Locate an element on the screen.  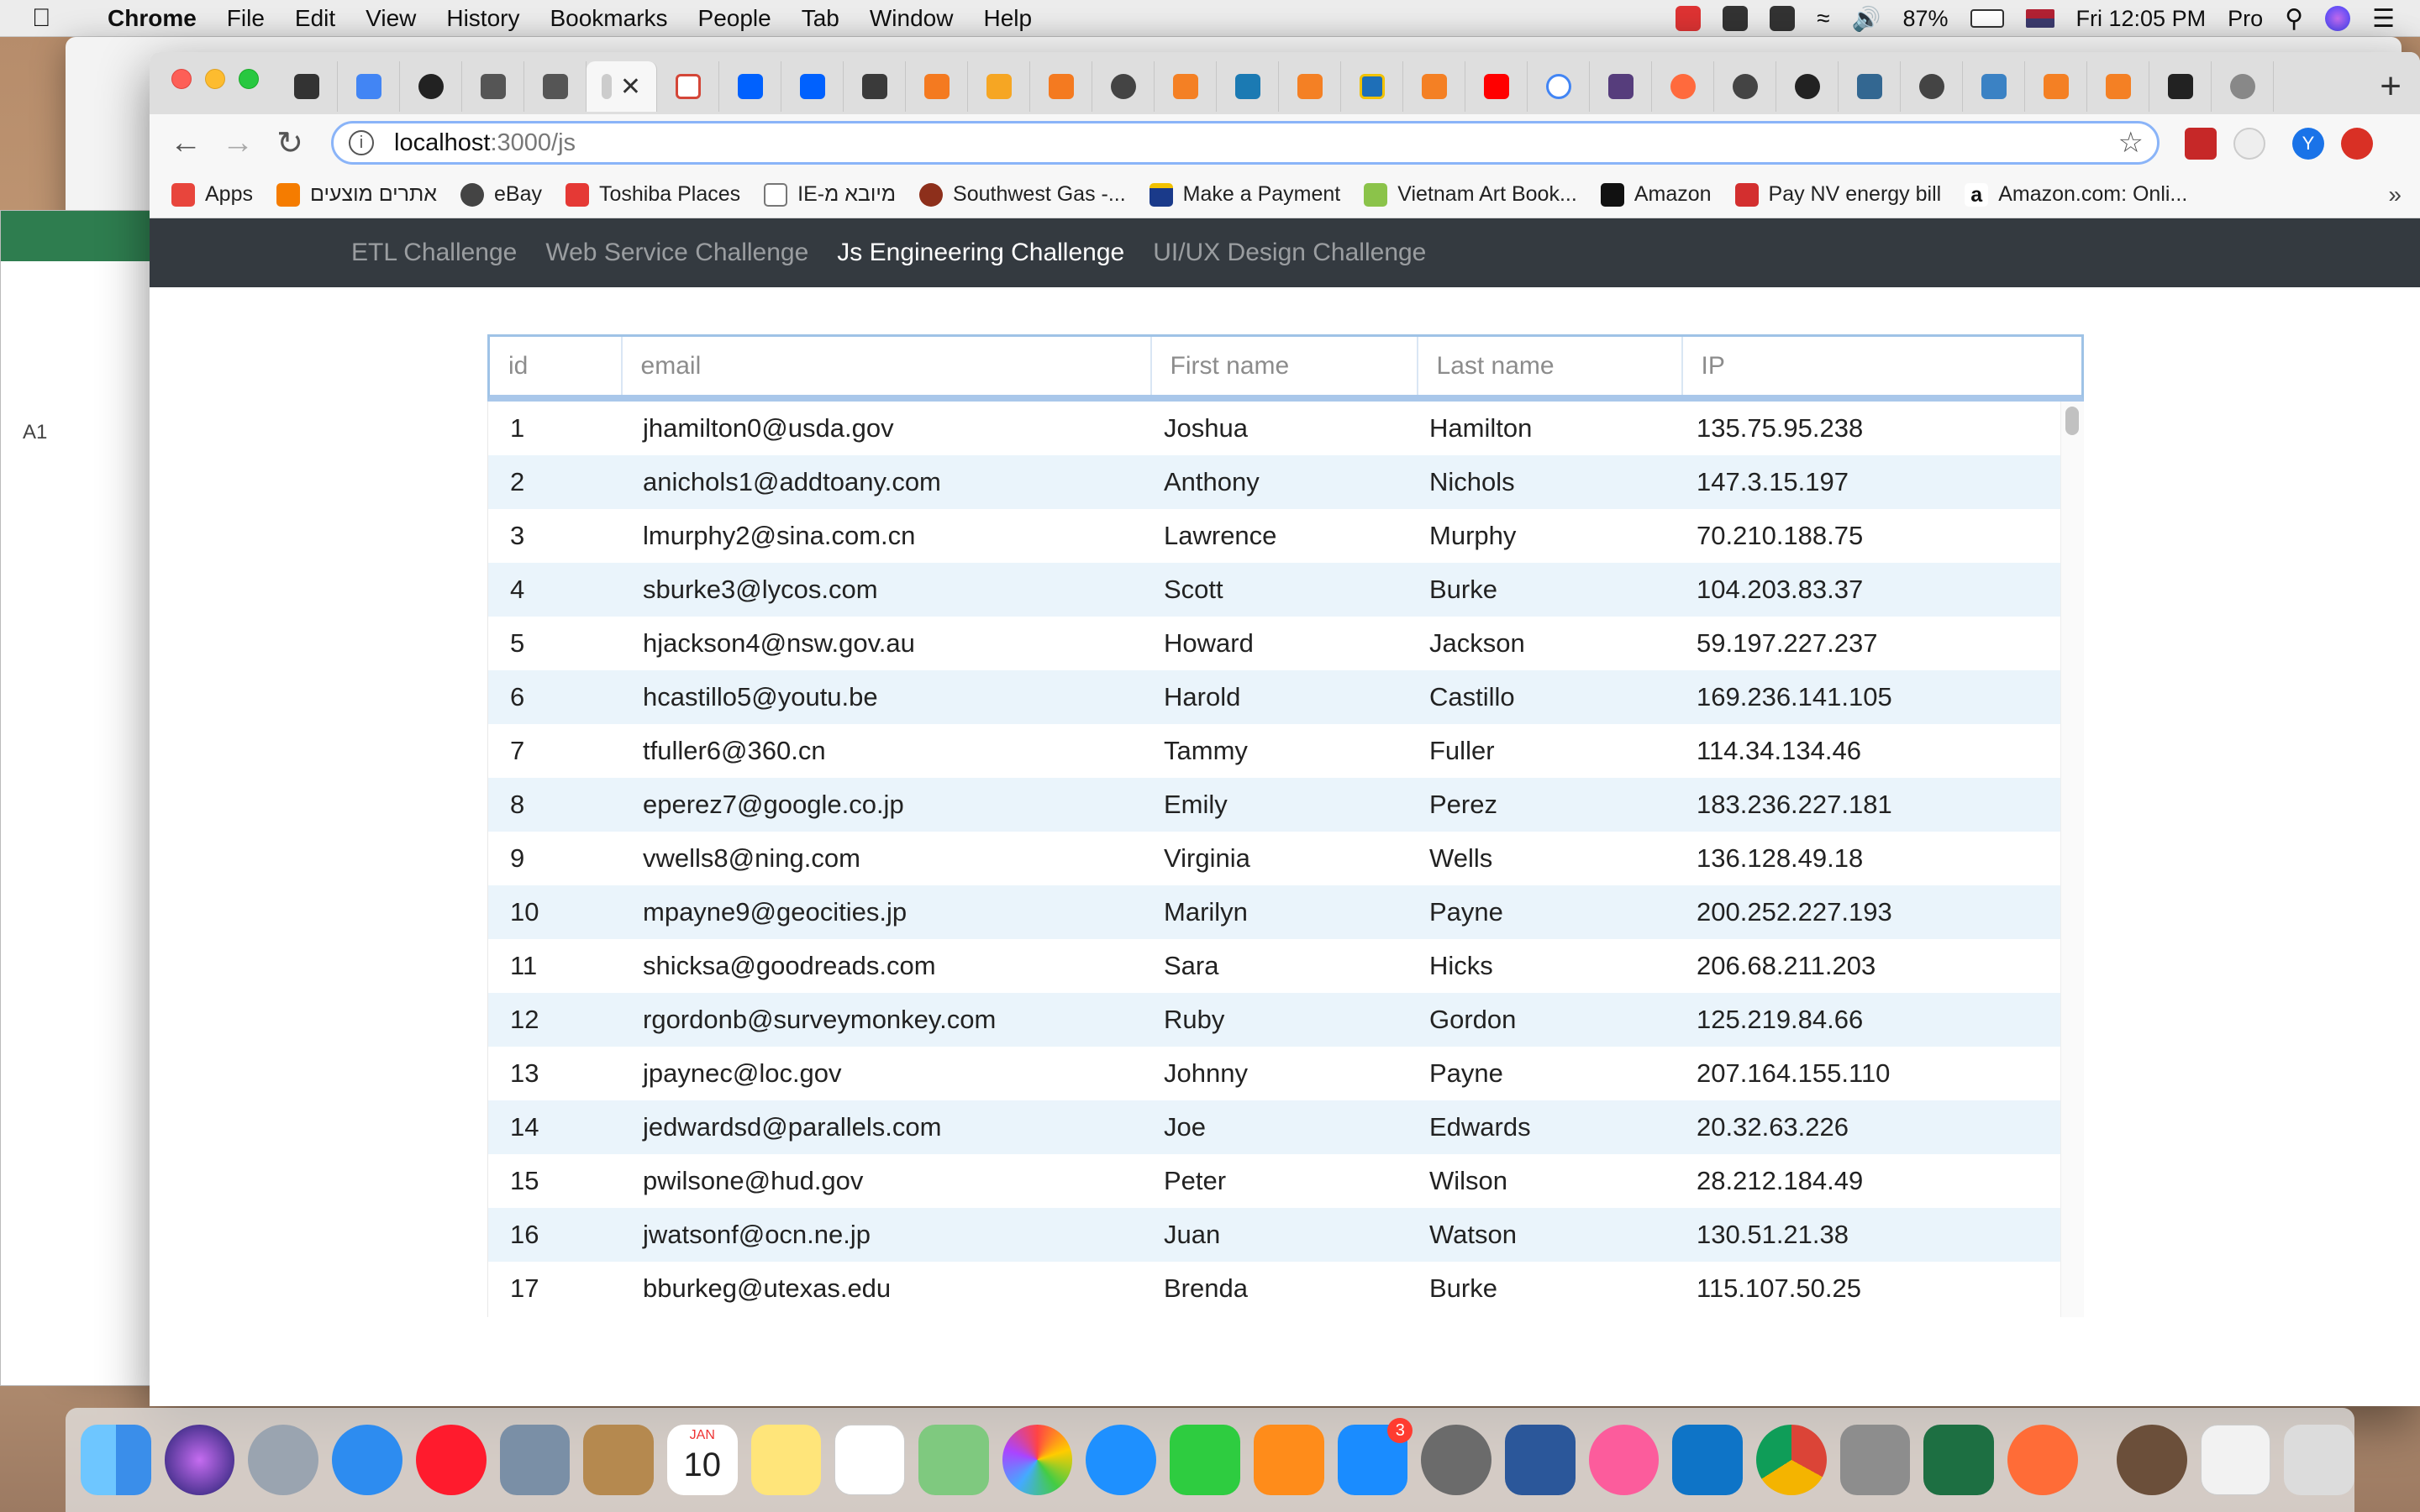
menu-view: View is located at coordinates (391, 18).